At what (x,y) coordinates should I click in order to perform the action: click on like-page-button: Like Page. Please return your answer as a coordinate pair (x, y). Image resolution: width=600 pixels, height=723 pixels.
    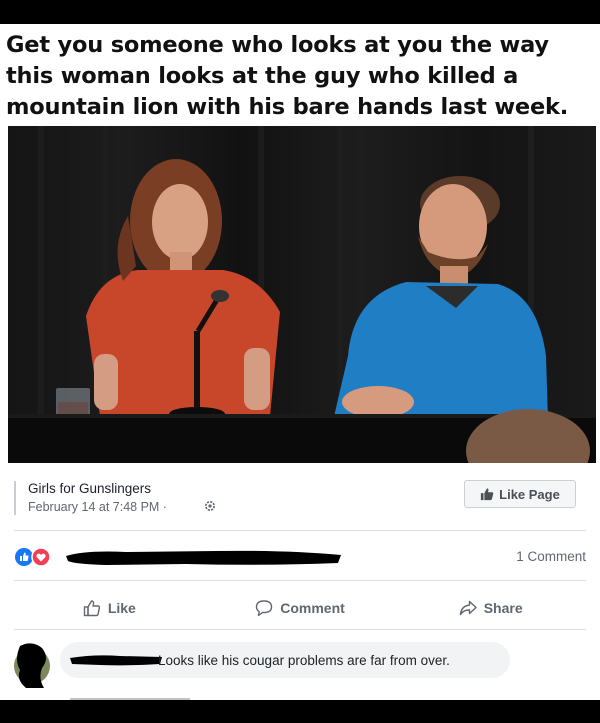
    Looking at the image, I should click on (520, 494).